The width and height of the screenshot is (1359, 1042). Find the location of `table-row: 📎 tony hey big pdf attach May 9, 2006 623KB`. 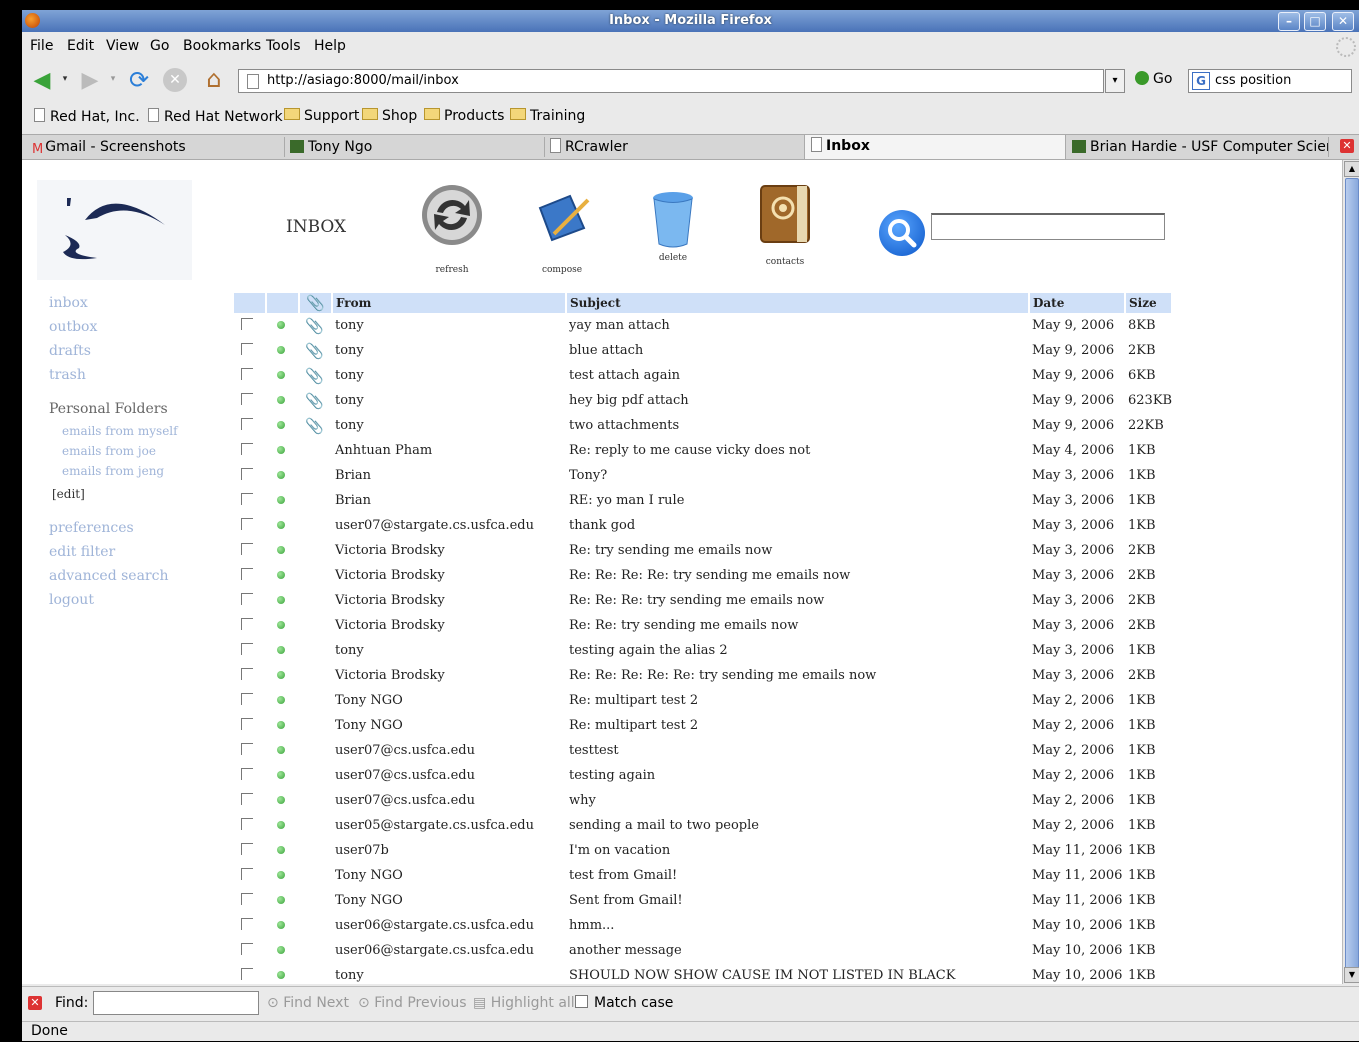

table-row: 📎 tony hey big pdf attach May 9, 2006 623KB is located at coordinates (703, 400).